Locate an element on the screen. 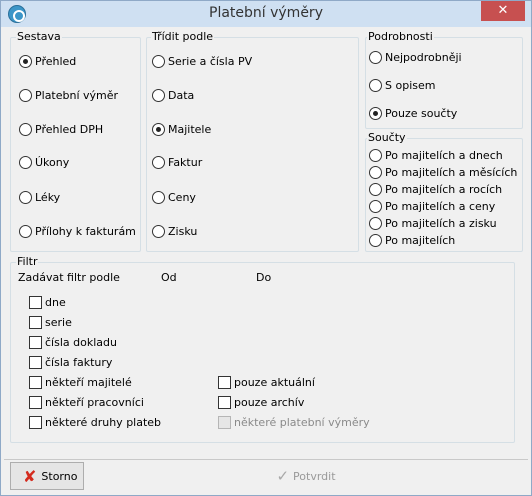 The width and height of the screenshot is (532, 496). radio-soucet-mesice: Po majitelích a měsících is located at coordinates (443, 172).